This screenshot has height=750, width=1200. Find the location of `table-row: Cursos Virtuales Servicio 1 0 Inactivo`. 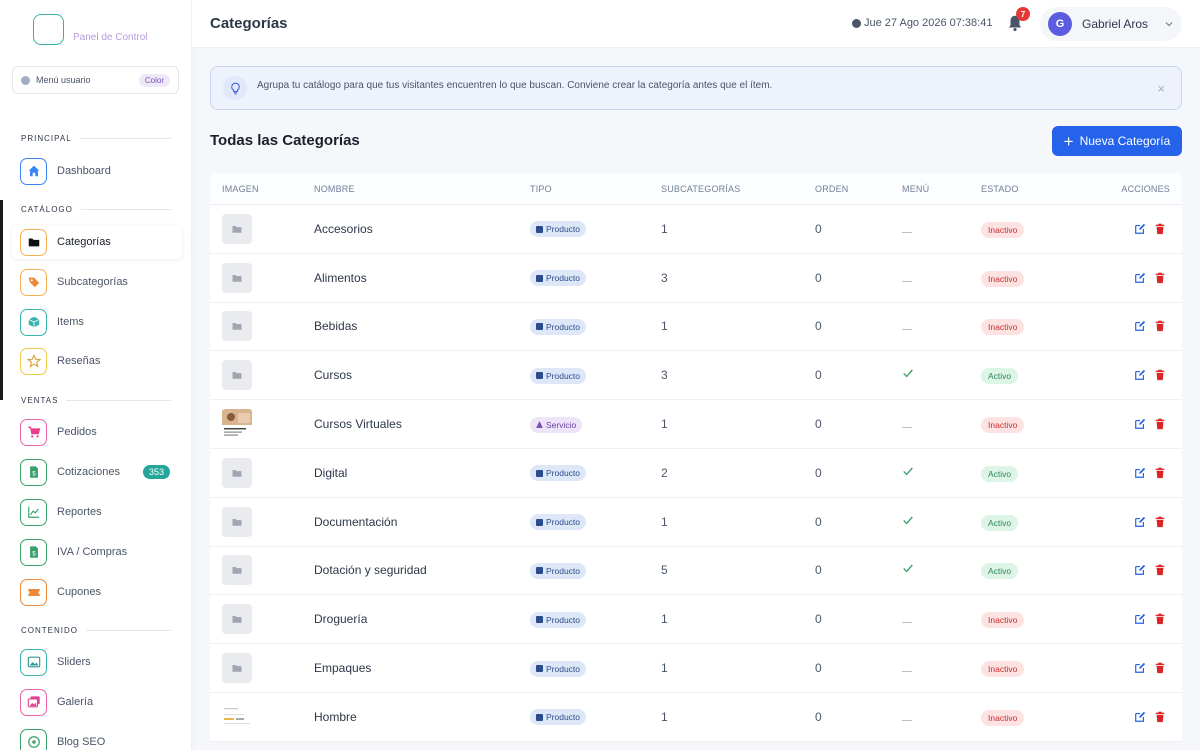

table-row: Cursos Virtuales Servicio 1 0 Inactivo is located at coordinates (696, 424).